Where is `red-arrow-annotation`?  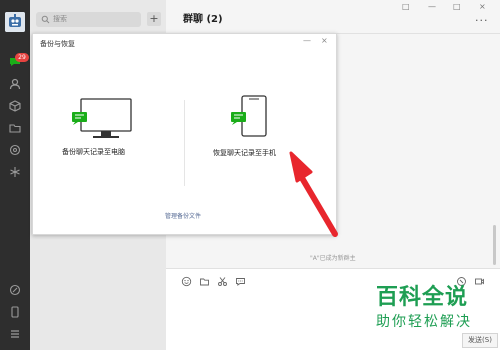 red-arrow-annotation is located at coordinates (313, 194).